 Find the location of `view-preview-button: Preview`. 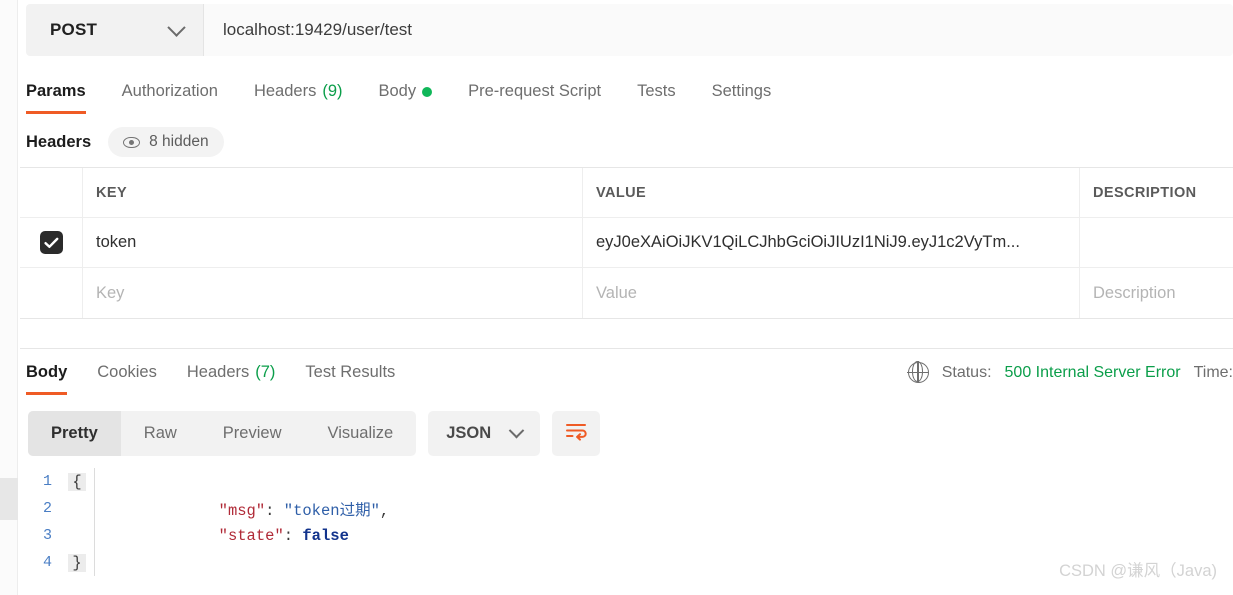

view-preview-button: Preview is located at coordinates (252, 433).